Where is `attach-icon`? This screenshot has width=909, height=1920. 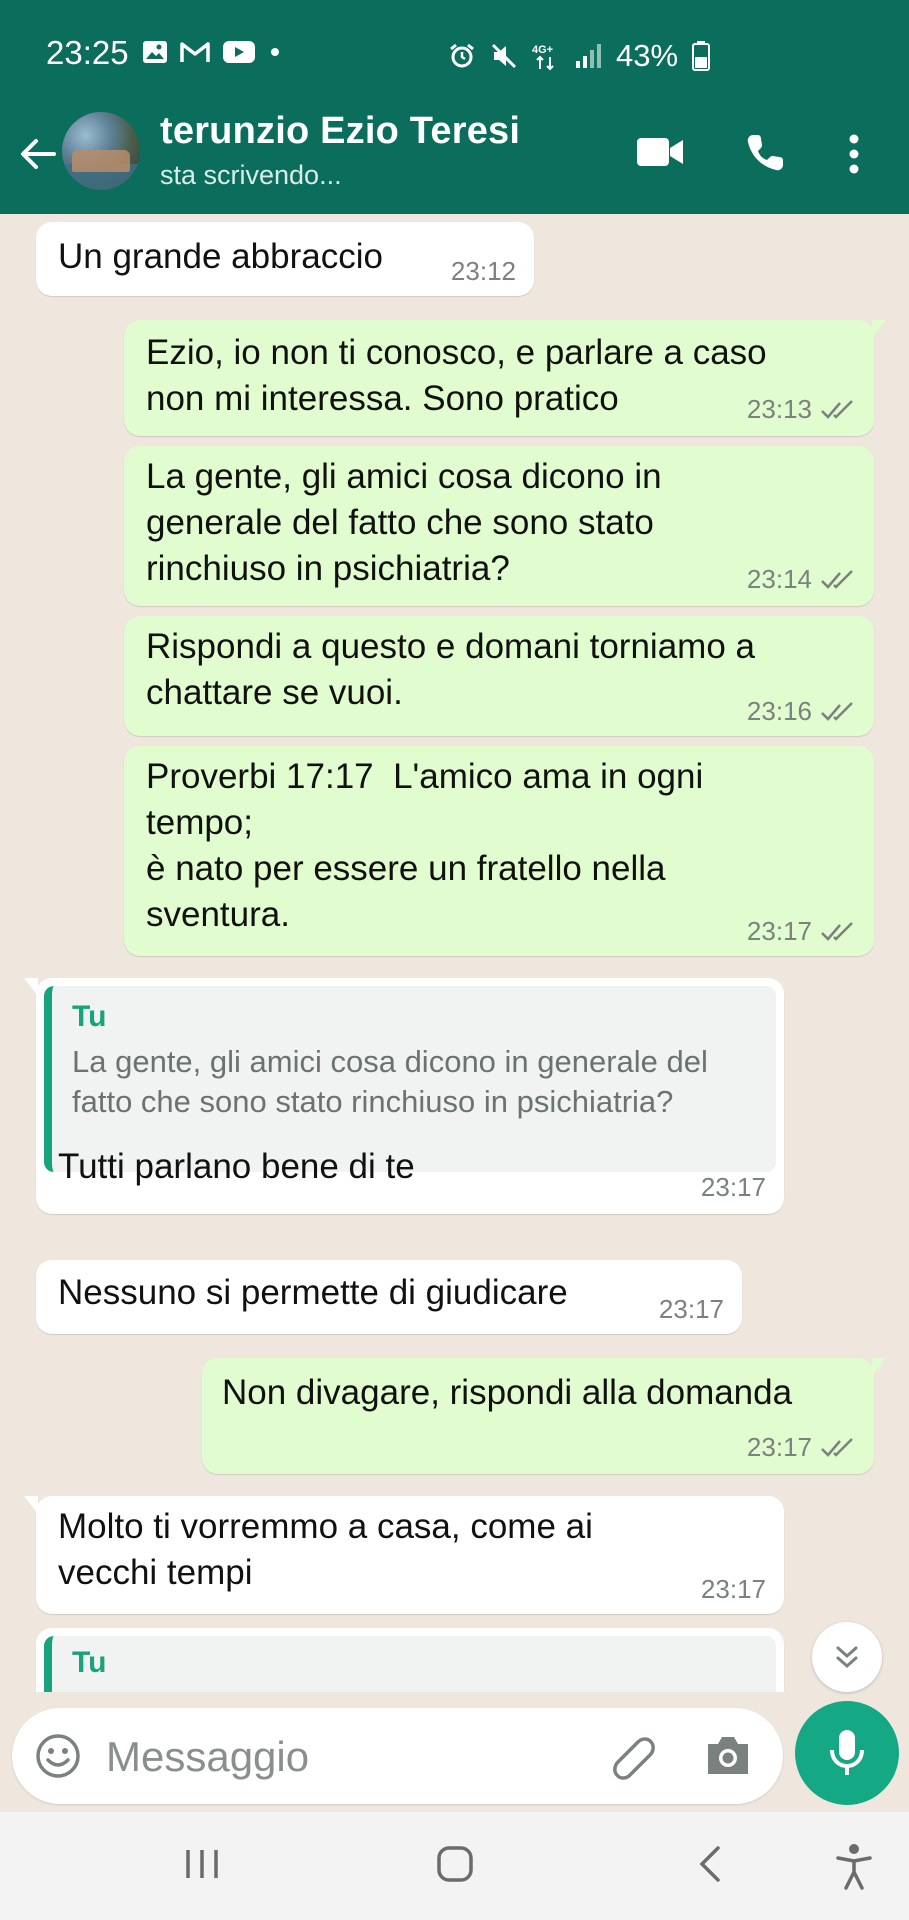
attach-icon is located at coordinates (633, 1757).